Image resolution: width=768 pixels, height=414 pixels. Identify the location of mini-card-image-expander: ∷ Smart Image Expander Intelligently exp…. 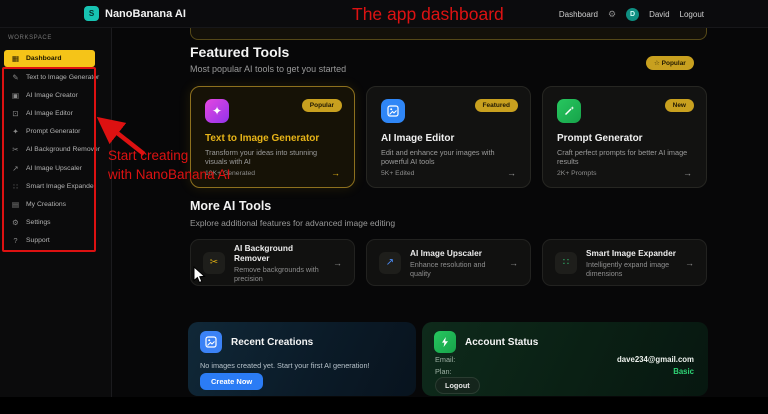
(624, 262).